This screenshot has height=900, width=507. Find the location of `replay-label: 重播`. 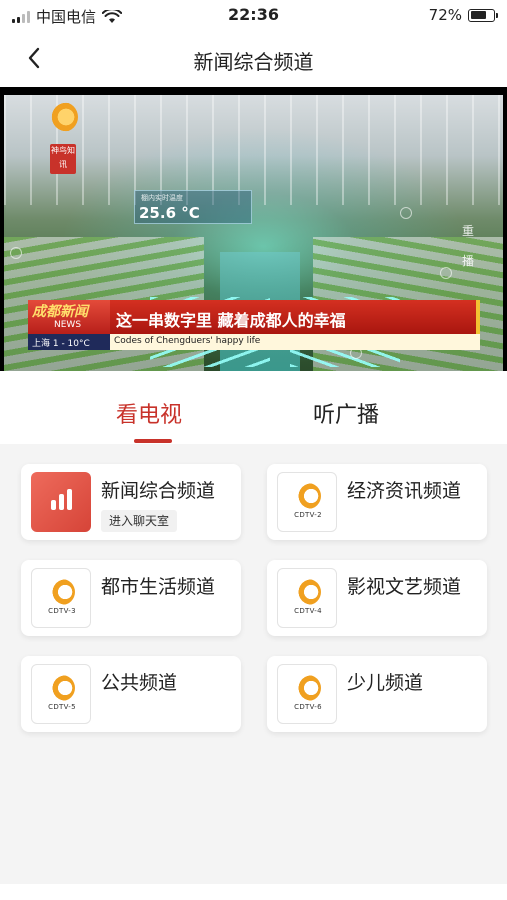

replay-label: 重播 is located at coordinates (468, 246).